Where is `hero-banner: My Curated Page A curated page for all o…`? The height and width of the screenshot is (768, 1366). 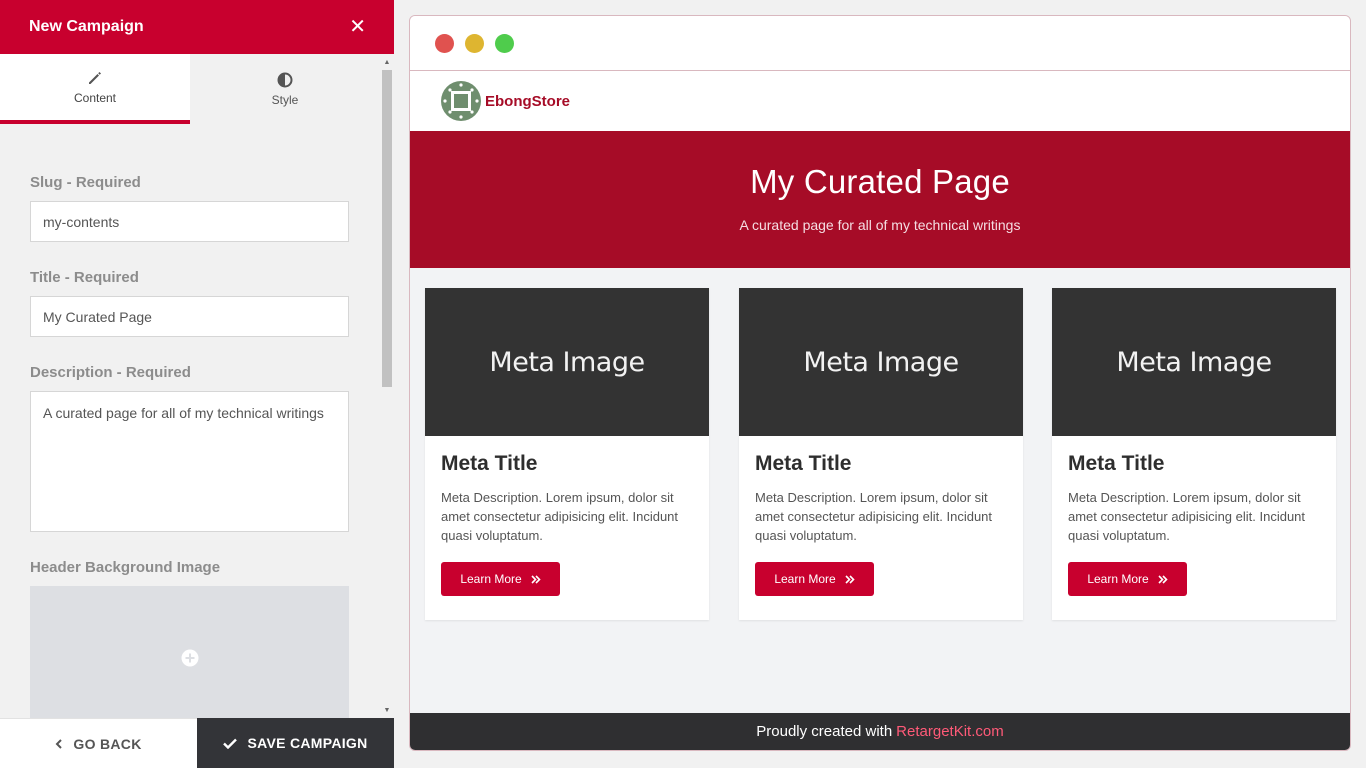 hero-banner: My Curated Page A curated page for all o… is located at coordinates (880, 199).